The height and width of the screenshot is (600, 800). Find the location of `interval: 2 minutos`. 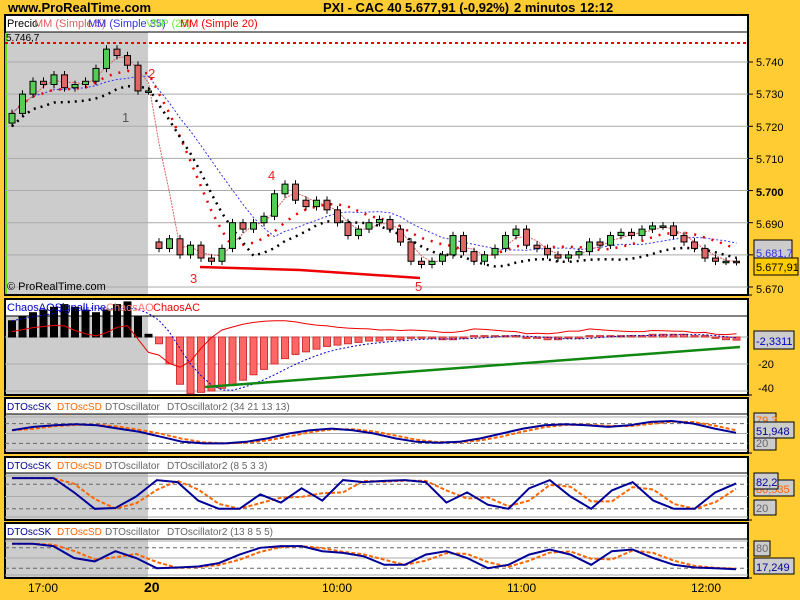

interval: 2 minutos is located at coordinates (544, 7).